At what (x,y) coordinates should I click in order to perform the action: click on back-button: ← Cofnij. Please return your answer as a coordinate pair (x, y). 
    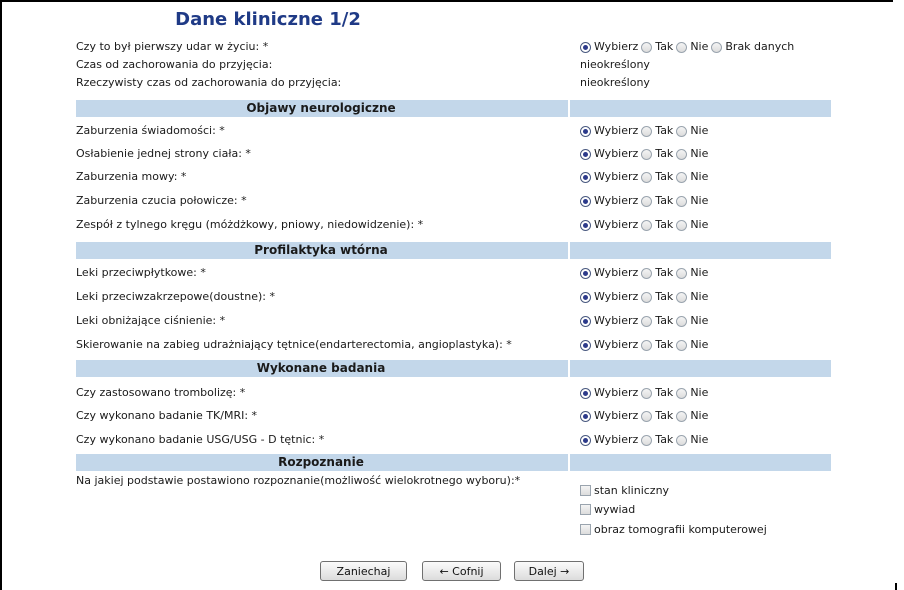
    Looking at the image, I should click on (461, 571).